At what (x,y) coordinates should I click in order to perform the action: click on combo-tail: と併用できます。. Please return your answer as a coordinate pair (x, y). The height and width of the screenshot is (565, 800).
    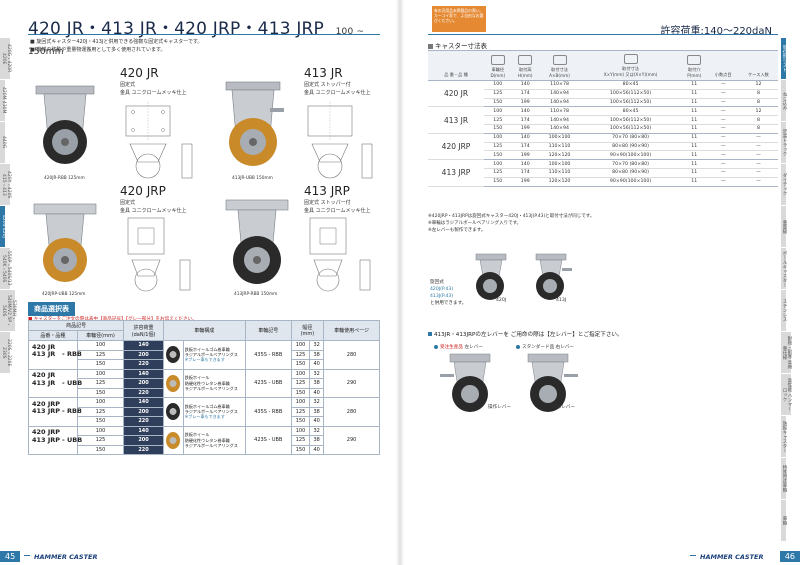
    Looking at the image, I should click on (448, 303).